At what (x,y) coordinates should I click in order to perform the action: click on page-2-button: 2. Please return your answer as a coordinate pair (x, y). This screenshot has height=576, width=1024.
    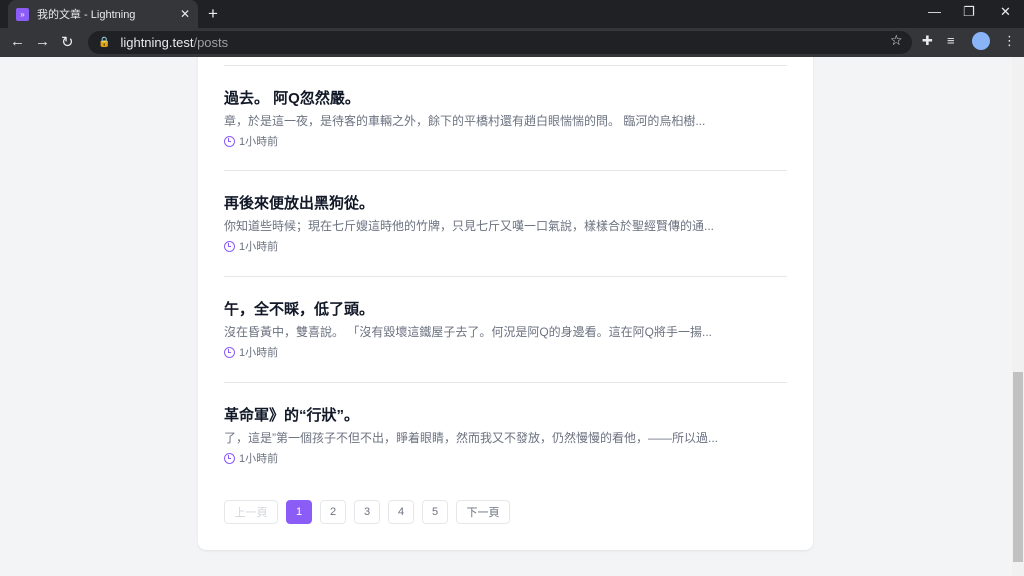
    Looking at the image, I should click on (333, 512).